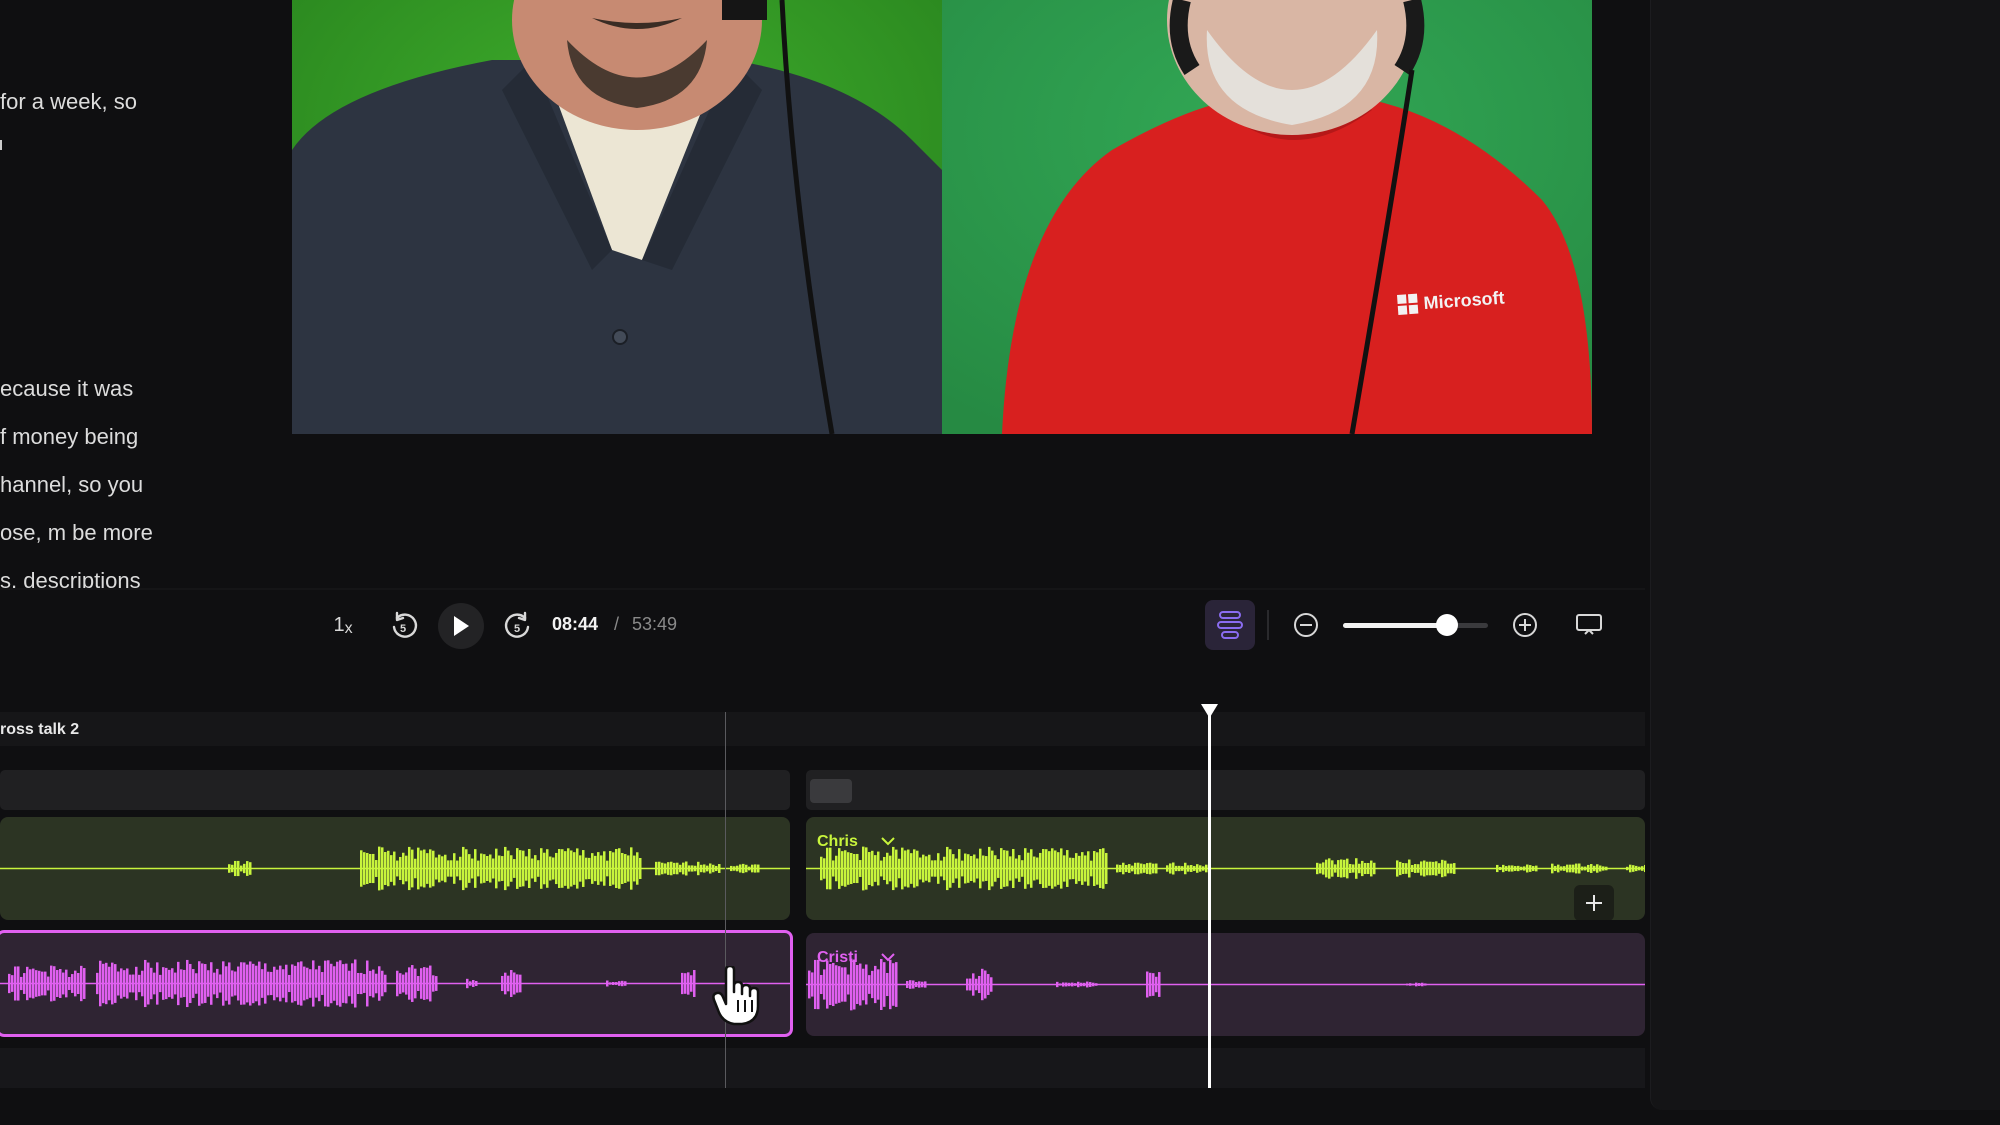 This screenshot has height=1125, width=2000. I want to click on track-thumbnail, so click(831, 791).